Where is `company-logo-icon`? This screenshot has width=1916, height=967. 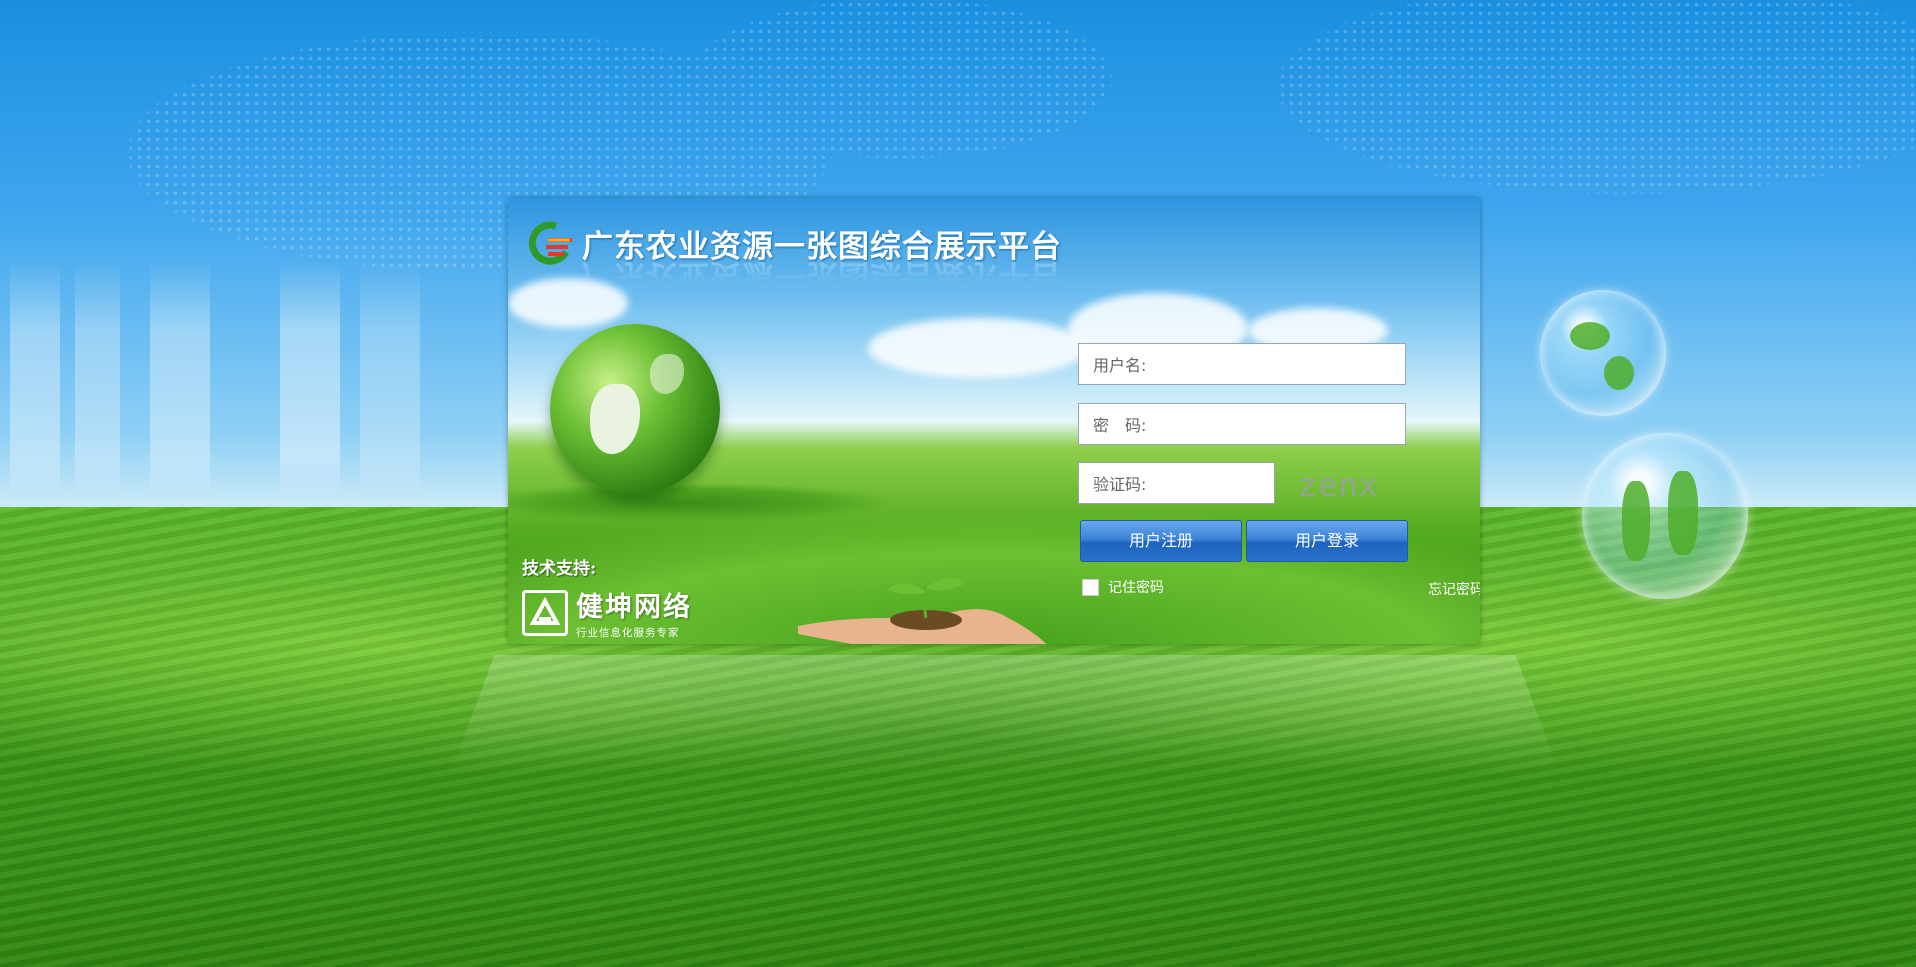 company-logo-icon is located at coordinates (545, 612).